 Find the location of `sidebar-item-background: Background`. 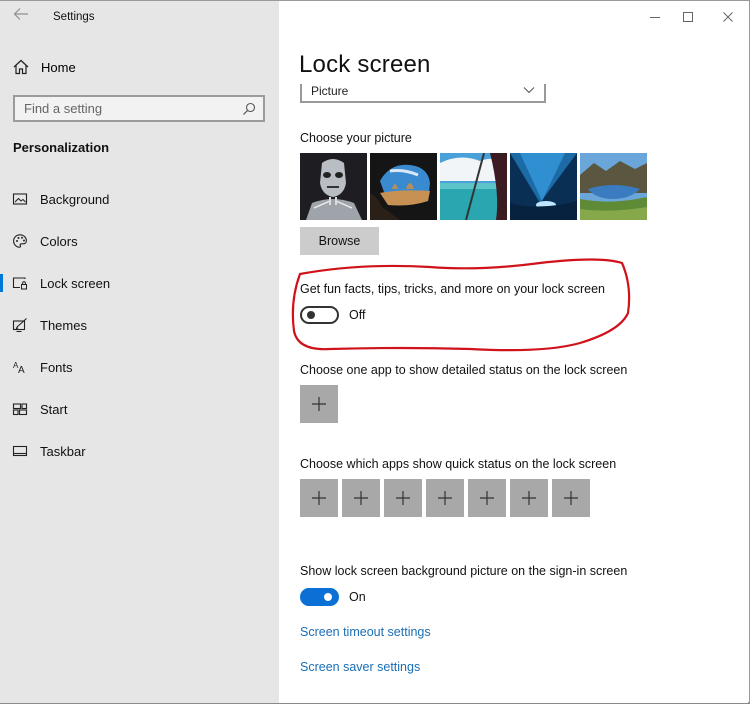

sidebar-item-background: Background is located at coordinates (139, 199).